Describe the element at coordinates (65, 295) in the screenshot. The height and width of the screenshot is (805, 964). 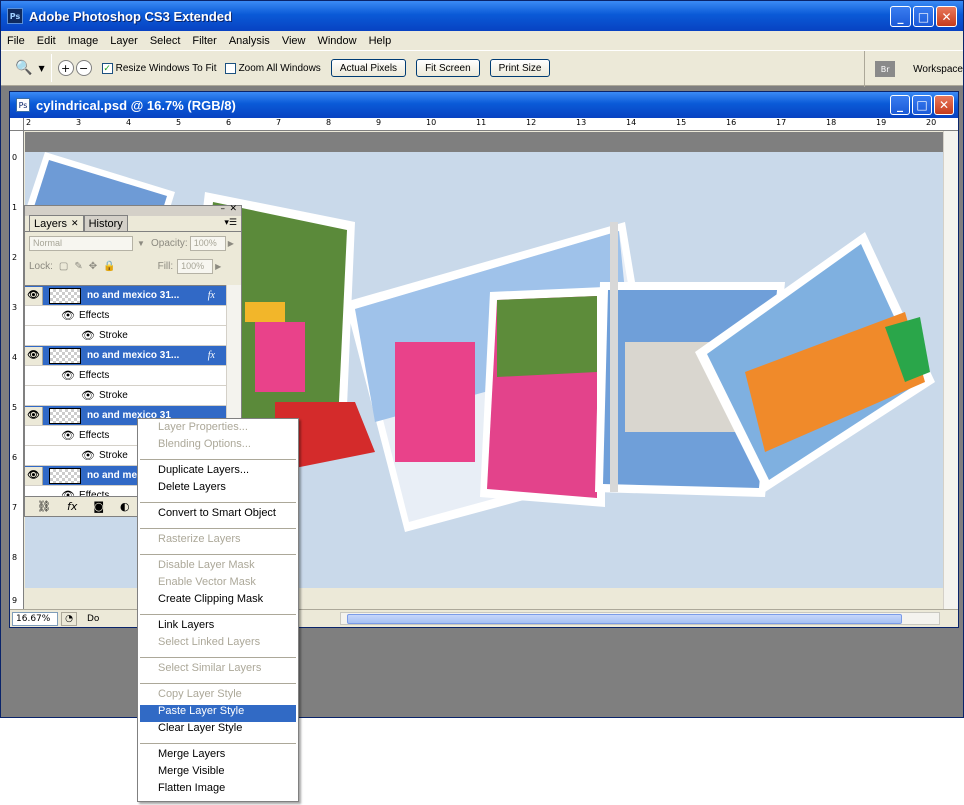
I see `layer-thumbnail` at that location.